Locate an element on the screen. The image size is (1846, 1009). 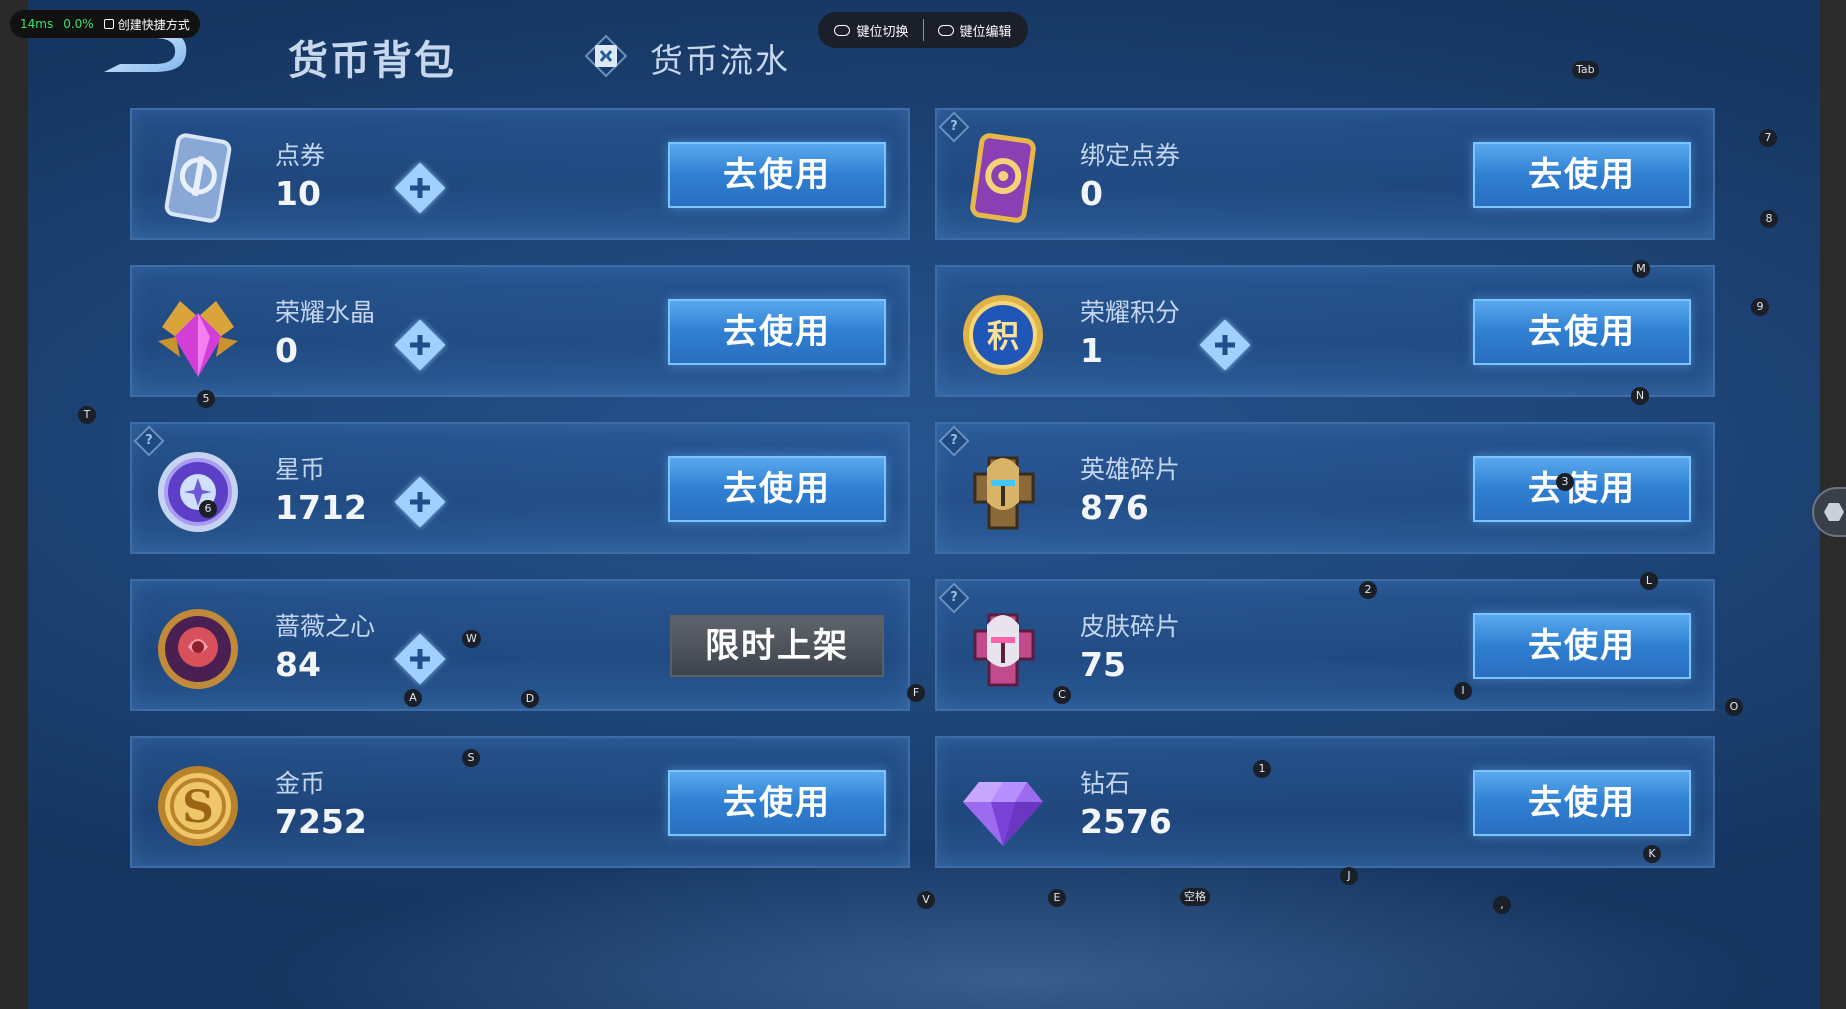
toolbar-divider is located at coordinates (923, 30).